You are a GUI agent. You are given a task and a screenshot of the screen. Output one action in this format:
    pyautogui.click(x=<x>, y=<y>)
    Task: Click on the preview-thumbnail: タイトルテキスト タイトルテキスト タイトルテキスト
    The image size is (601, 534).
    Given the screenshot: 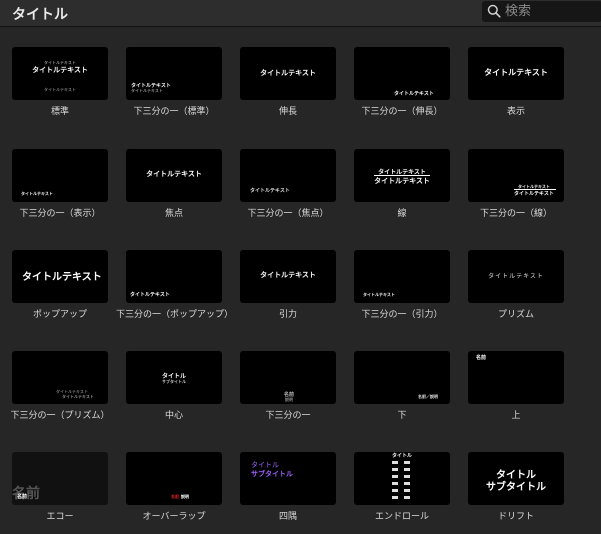 What is the action you would take?
    pyautogui.click(x=60, y=73)
    